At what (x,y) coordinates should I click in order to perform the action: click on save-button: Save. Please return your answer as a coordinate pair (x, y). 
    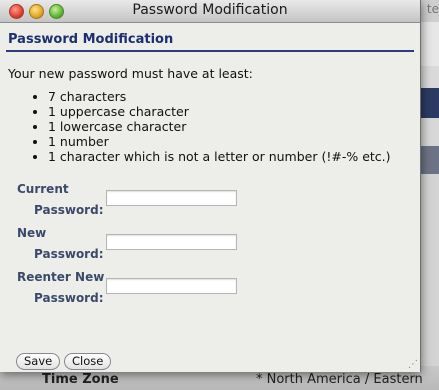
    Looking at the image, I should click on (38, 361).